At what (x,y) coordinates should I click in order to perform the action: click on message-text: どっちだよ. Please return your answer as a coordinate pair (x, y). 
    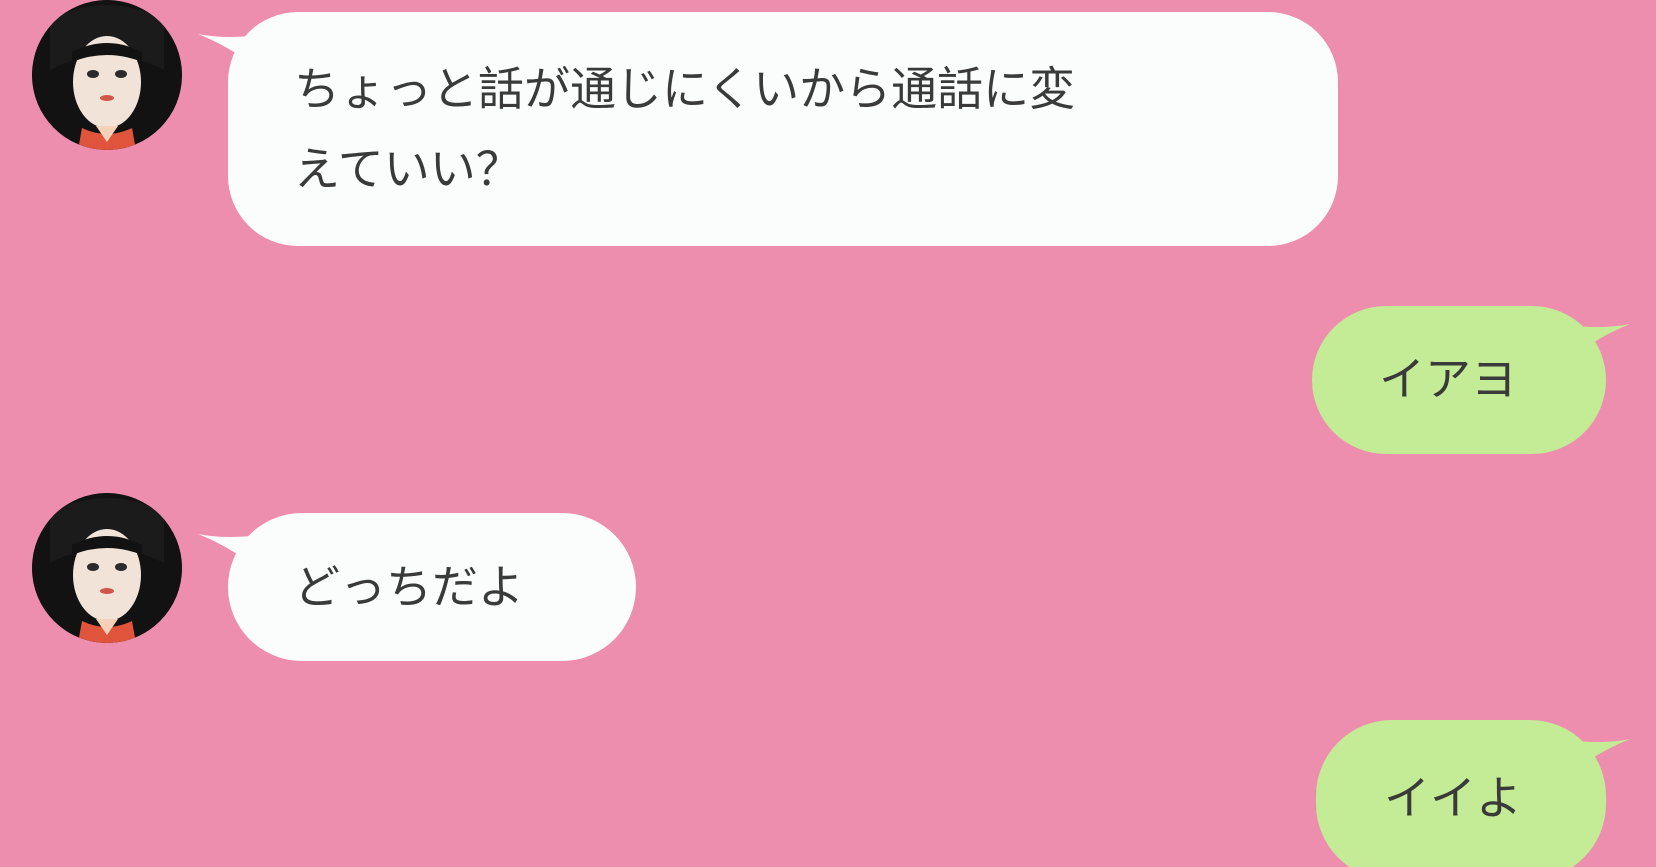
    Looking at the image, I should click on (409, 587).